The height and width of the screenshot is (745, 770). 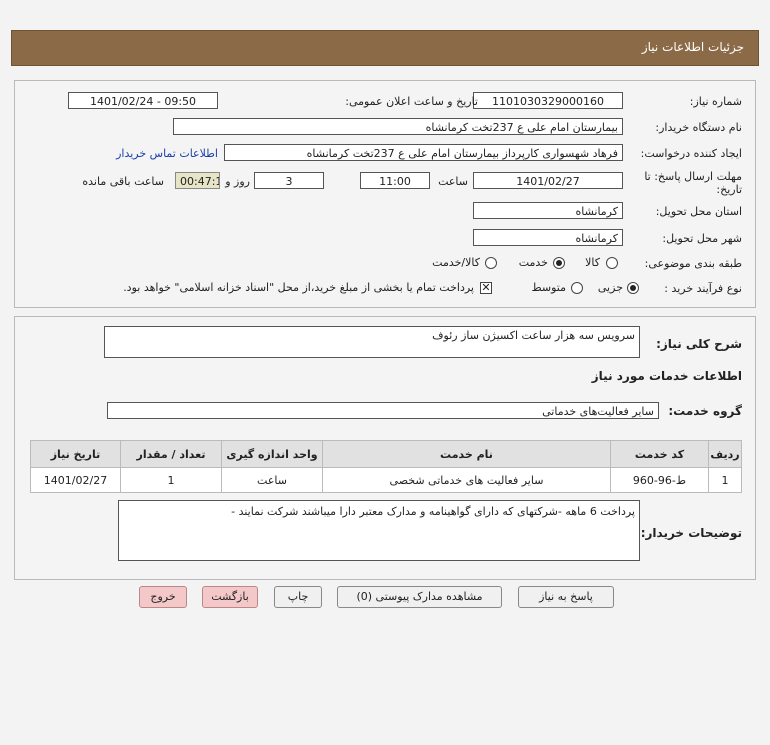 I want to click on col-service-code: کد خدمت, so click(x=659, y=454).